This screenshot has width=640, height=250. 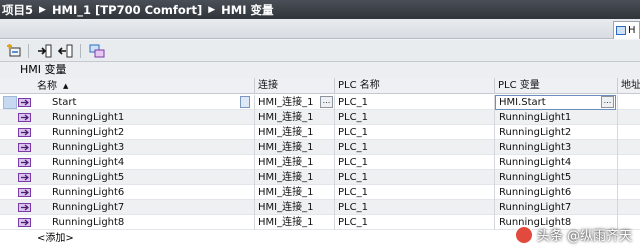 I want to click on cell-name: RunningLight6, so click(x=139, y=192).